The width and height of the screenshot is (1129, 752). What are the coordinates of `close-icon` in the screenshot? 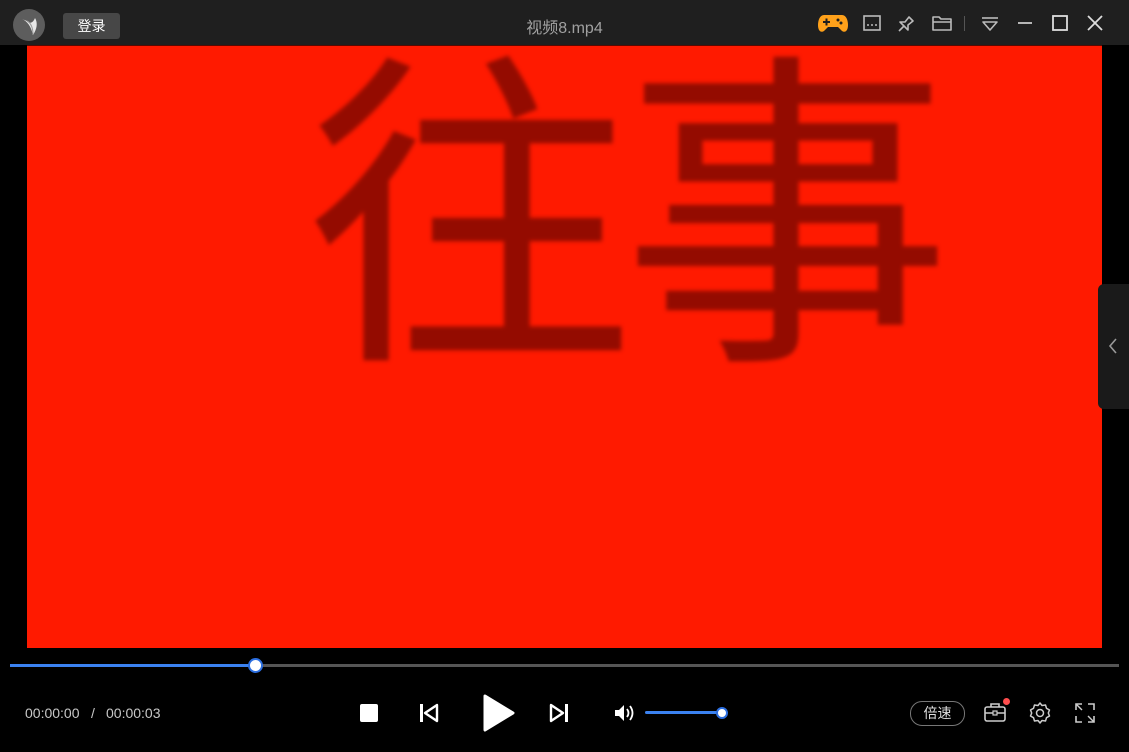 It's located at (1095, 23).